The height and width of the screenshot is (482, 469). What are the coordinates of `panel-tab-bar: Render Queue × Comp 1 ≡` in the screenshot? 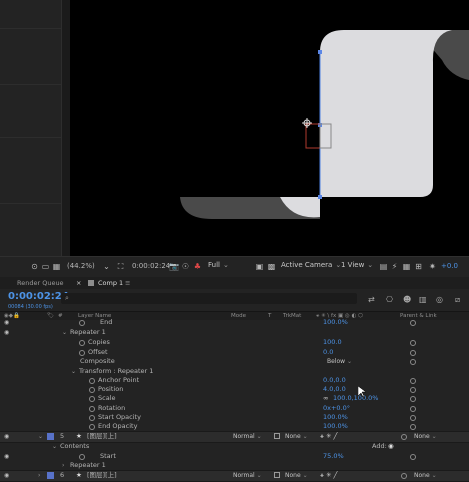 It's located at (234, 283).